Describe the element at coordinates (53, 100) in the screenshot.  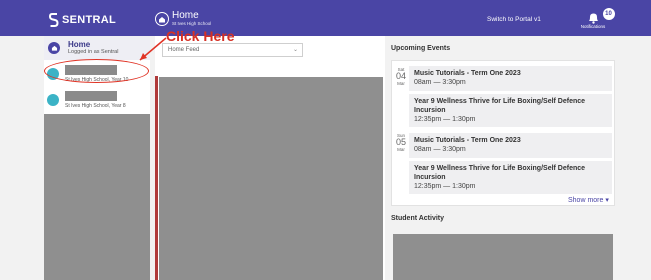
I see `avatar` at that location.